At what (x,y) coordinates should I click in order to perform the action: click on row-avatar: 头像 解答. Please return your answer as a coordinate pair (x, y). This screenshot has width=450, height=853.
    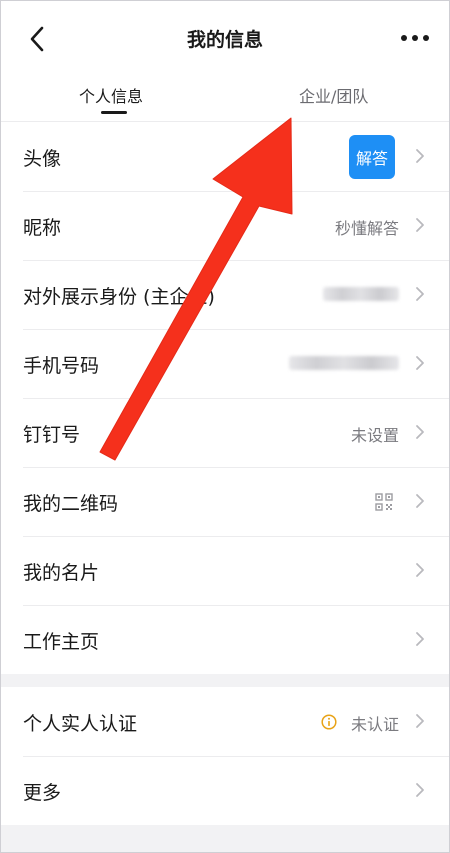
    Looking at the image, I should click on (225, 156).